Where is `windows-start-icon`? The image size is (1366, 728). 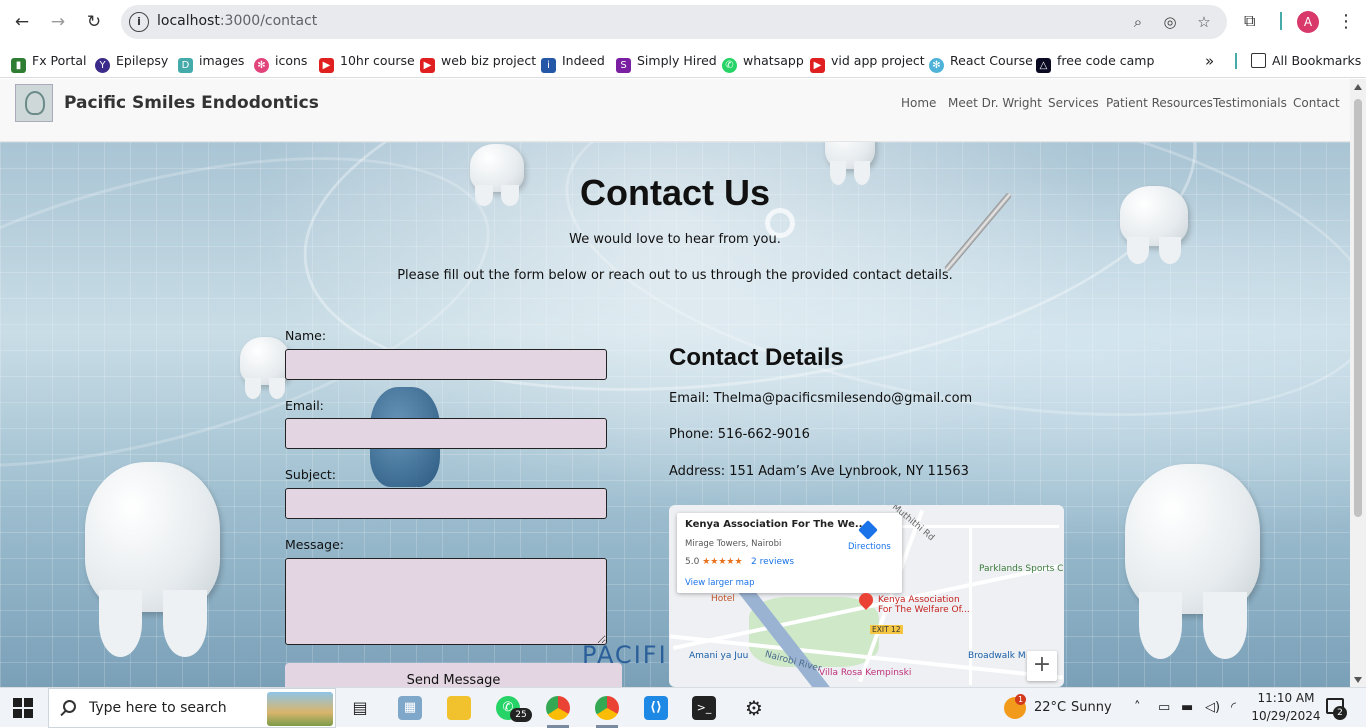 windows-start-icon is located at coordinates (23, 708).